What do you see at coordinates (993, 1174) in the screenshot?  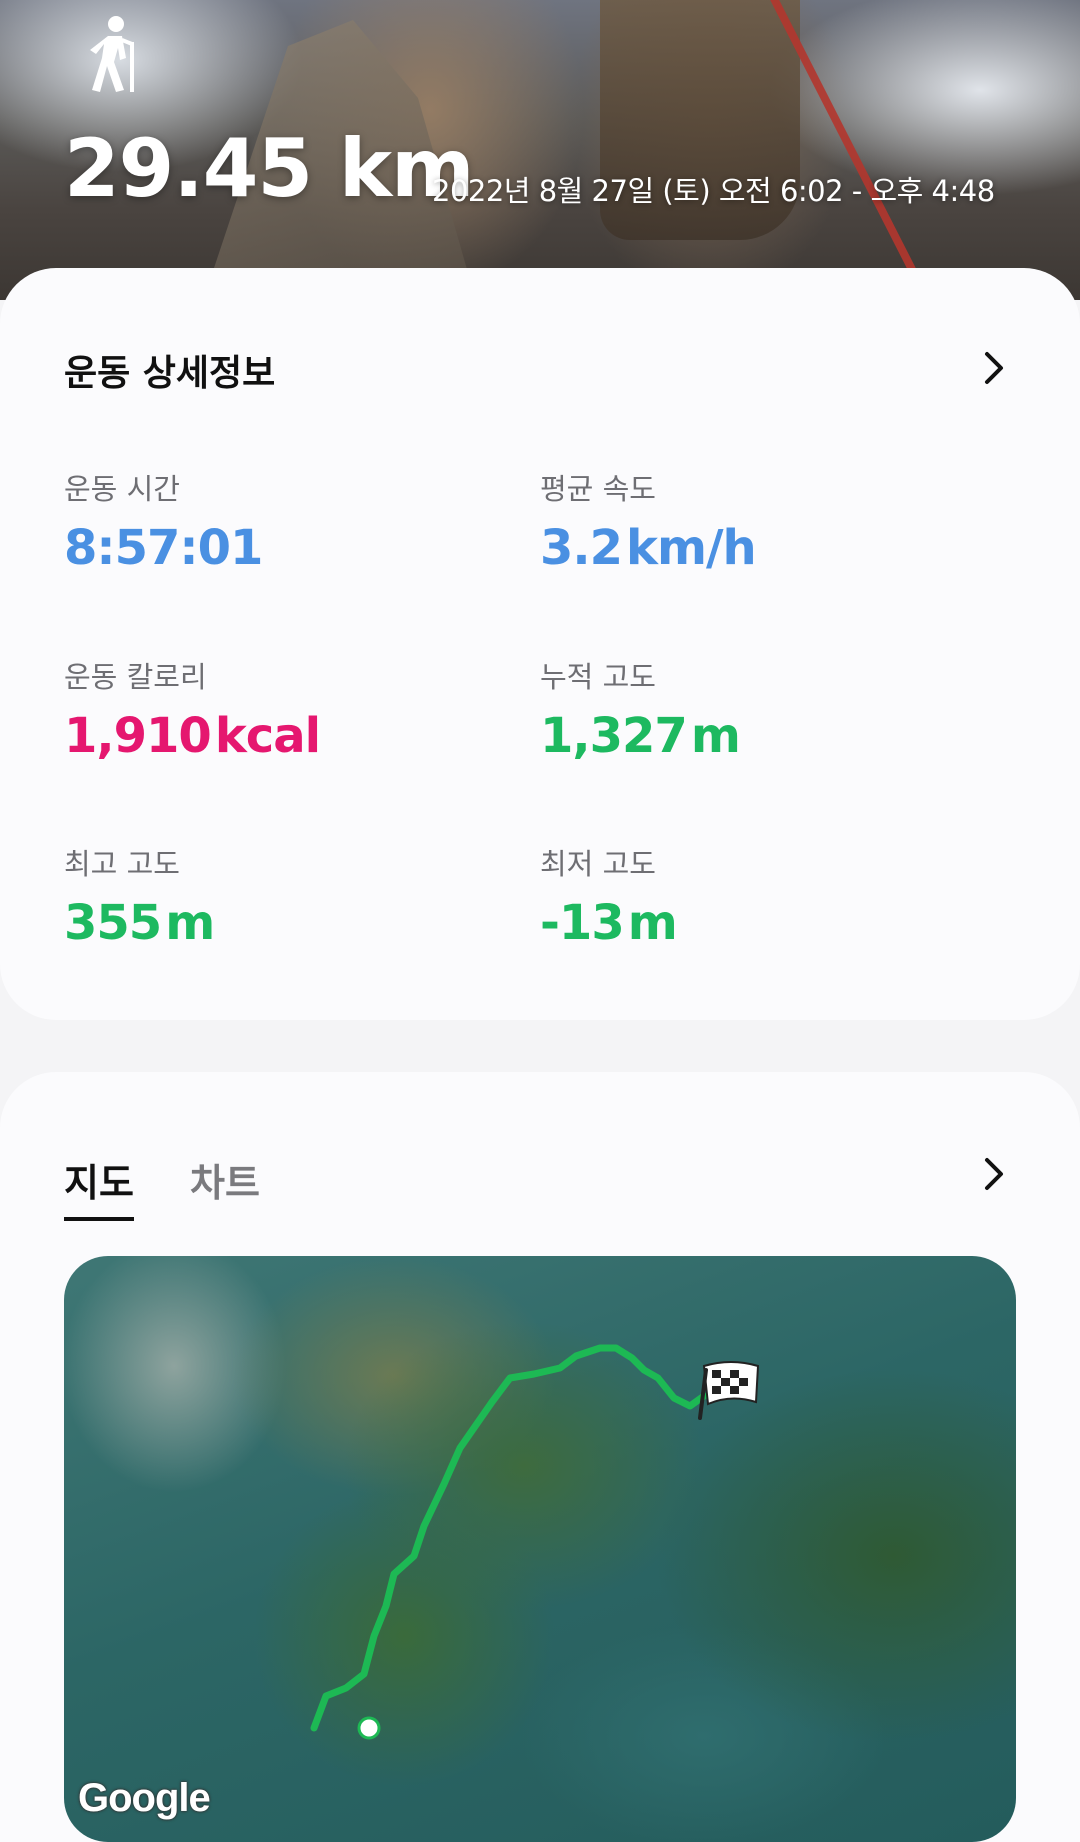 I see `map-chevron-right-icon` at bounding box center [993, 1174].